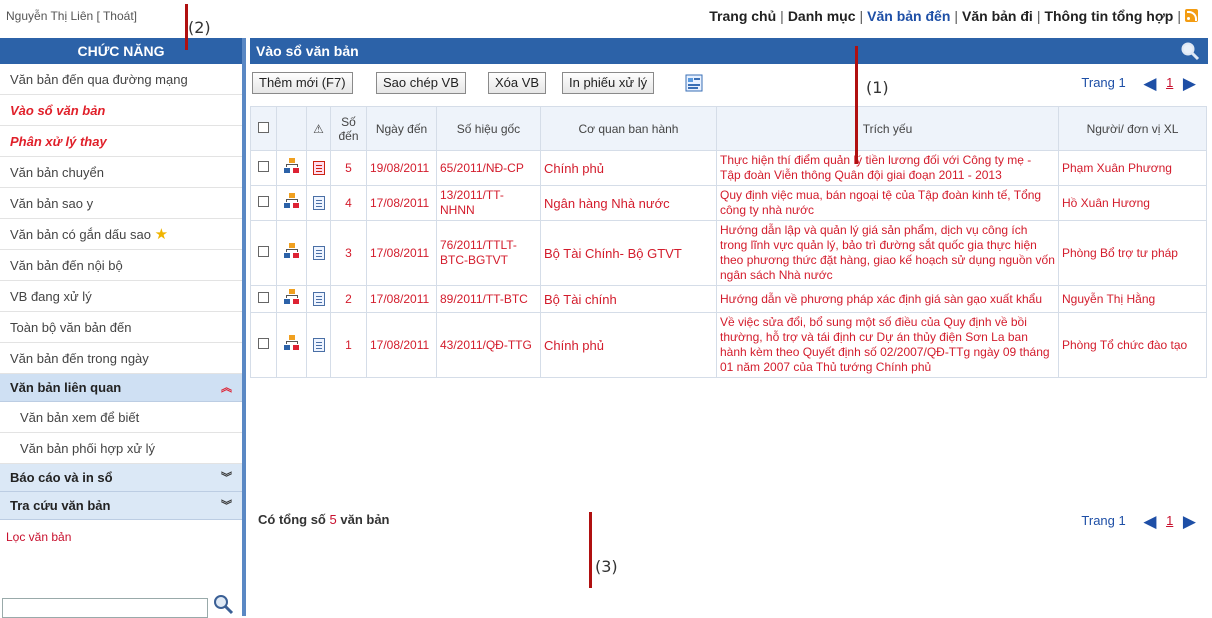 The image size is (1212, 618). What do you see at coordinates (121, 234) in the screenshot?
I see `sidebar-item-van-ban-gan-dau-sao: Văn bản có gắn dấu sao ★` at bounding box center [121, 234].